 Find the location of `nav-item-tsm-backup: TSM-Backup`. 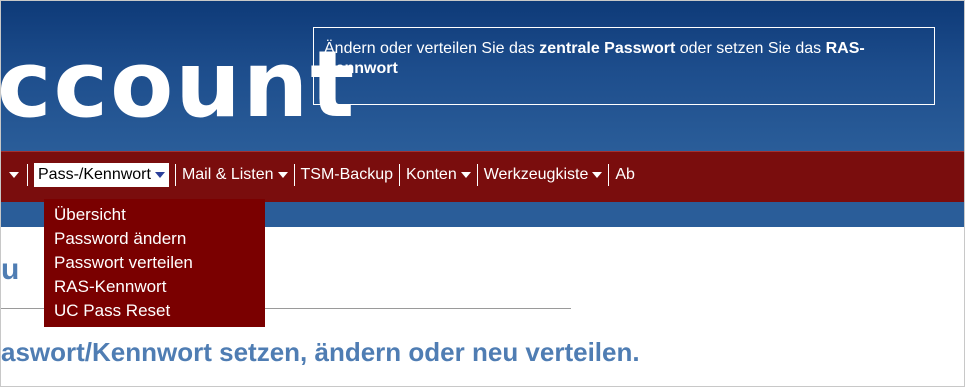

nav-item-tsm-backup: TSM-Backup is located at coordinates (347, 175).